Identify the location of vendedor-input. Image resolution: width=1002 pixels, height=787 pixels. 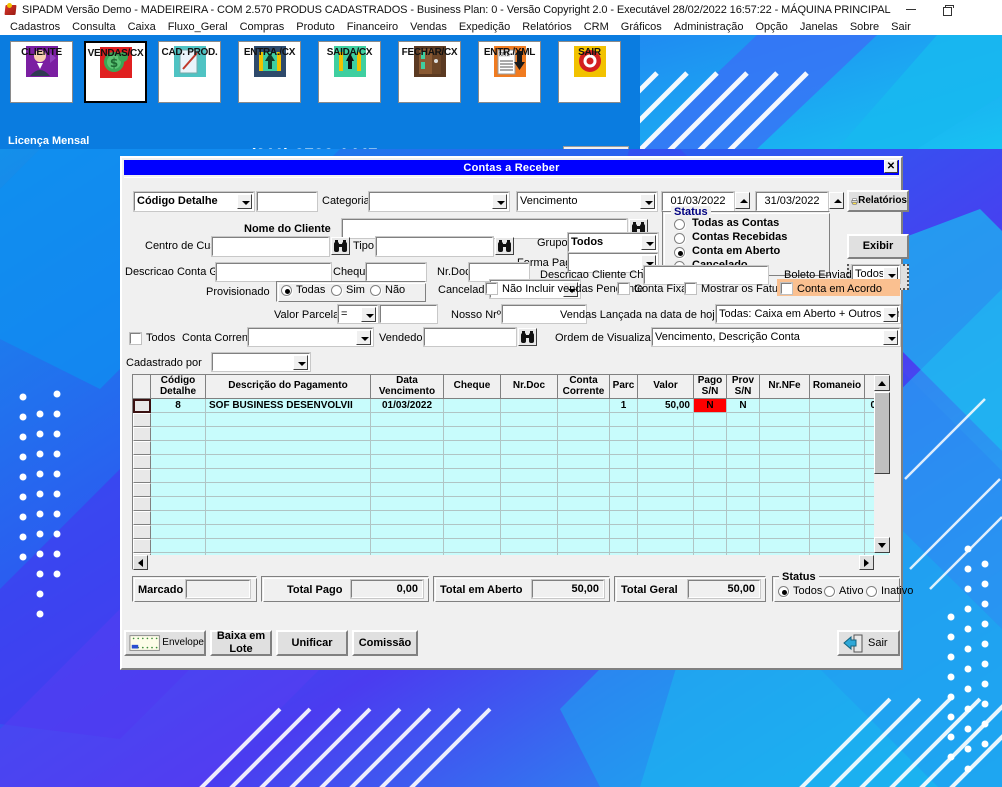
(470, 337).